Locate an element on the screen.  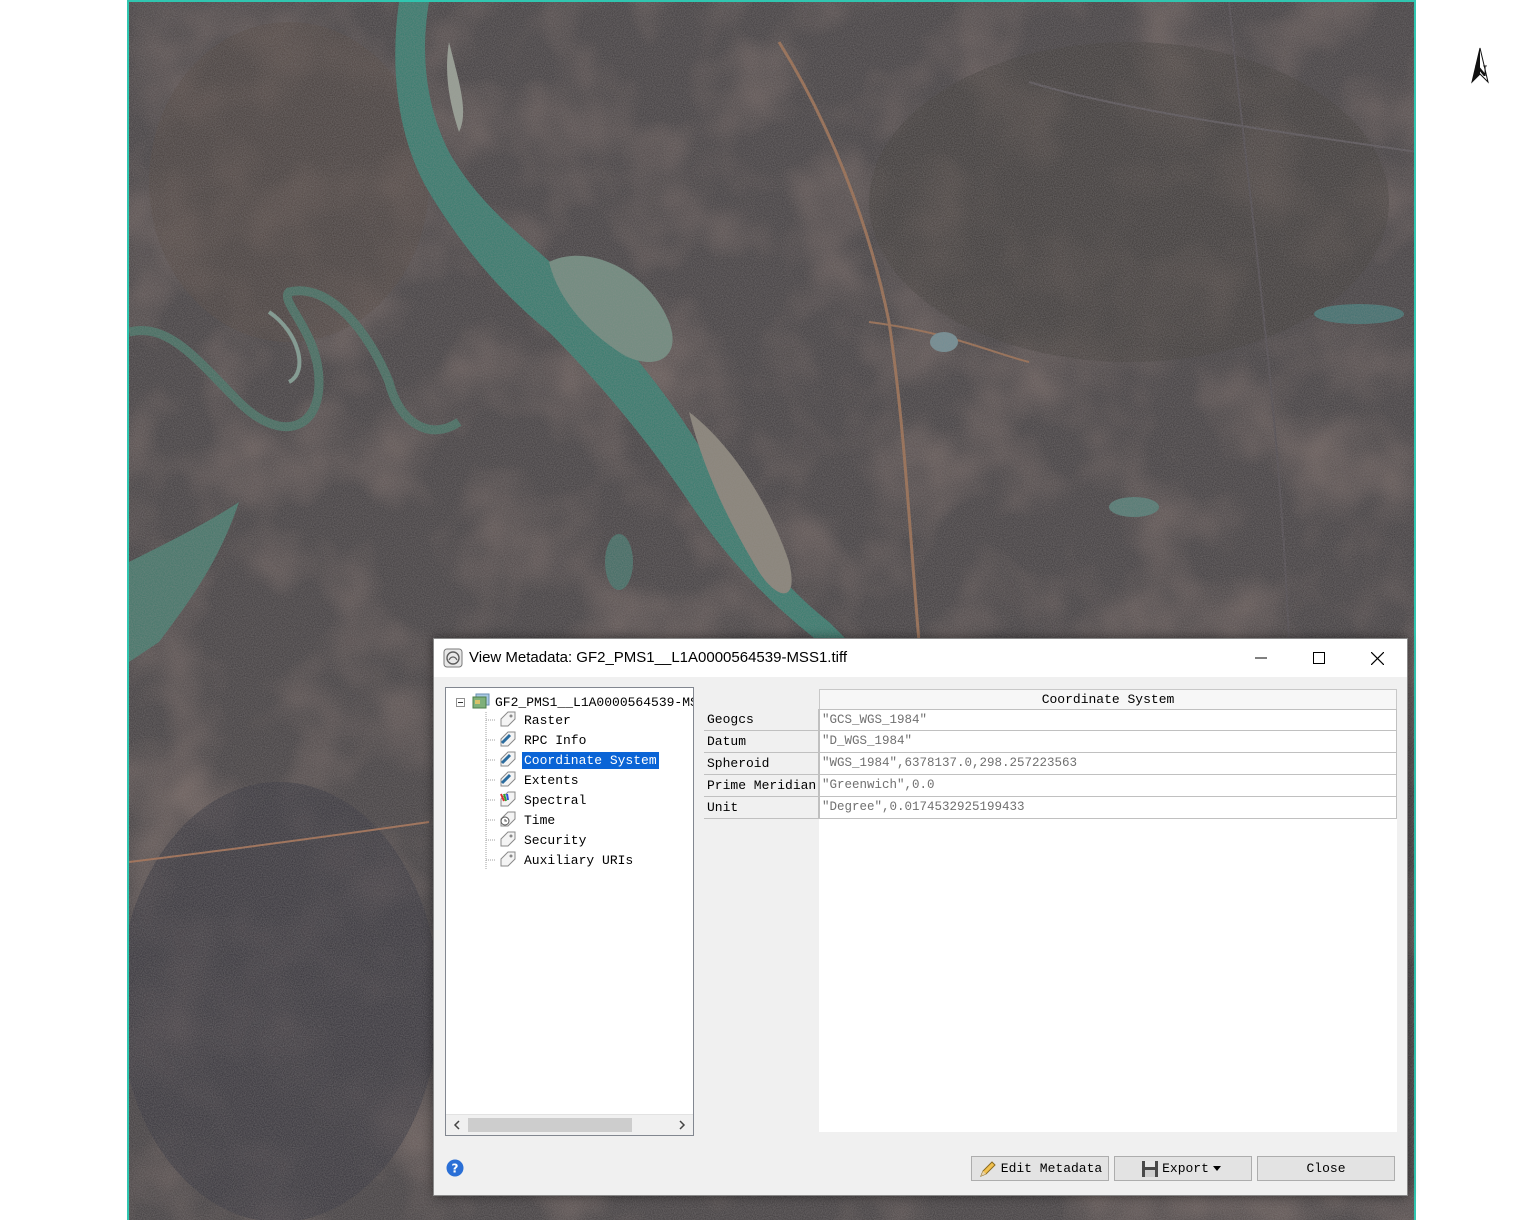
tree-item-extents: Extents is located at coordinates (539, 780).